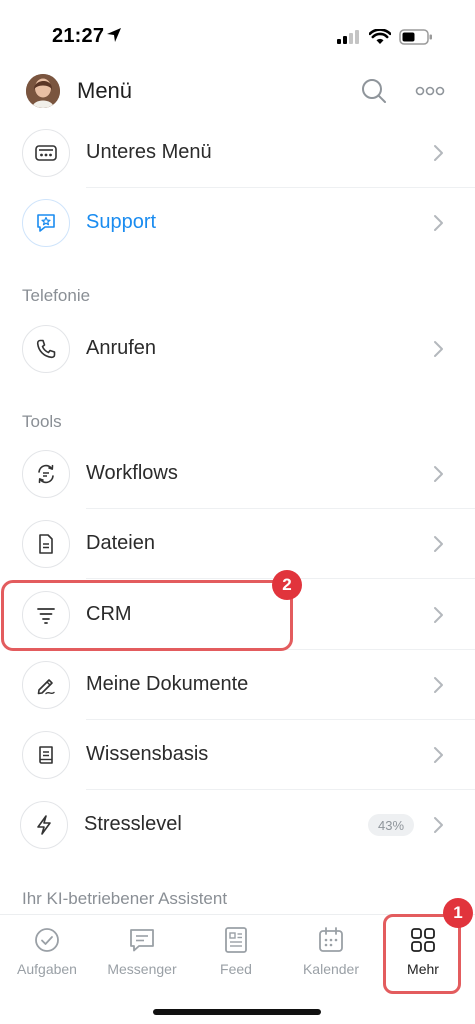  I want to click on step-badge-mehr: 1, so click(458, 913).